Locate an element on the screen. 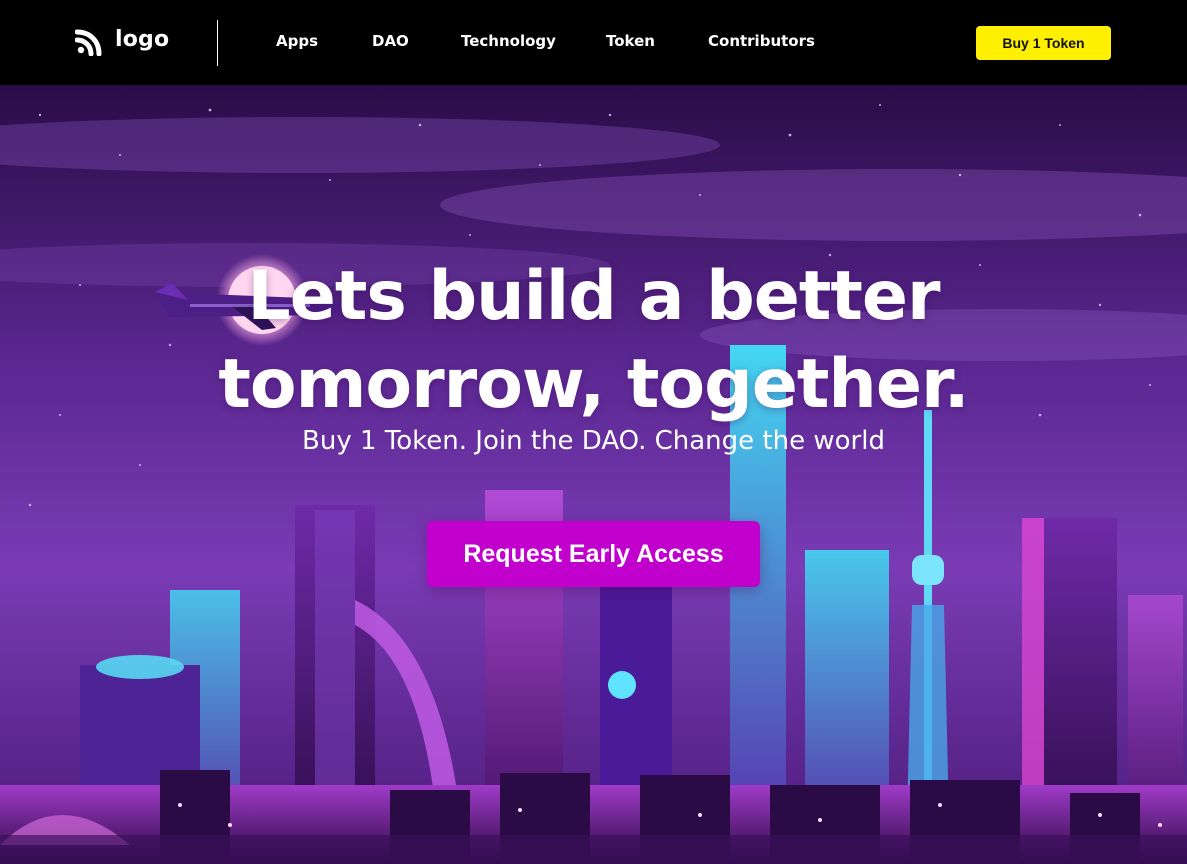  nav-divider is located at coordinates (217, 43).